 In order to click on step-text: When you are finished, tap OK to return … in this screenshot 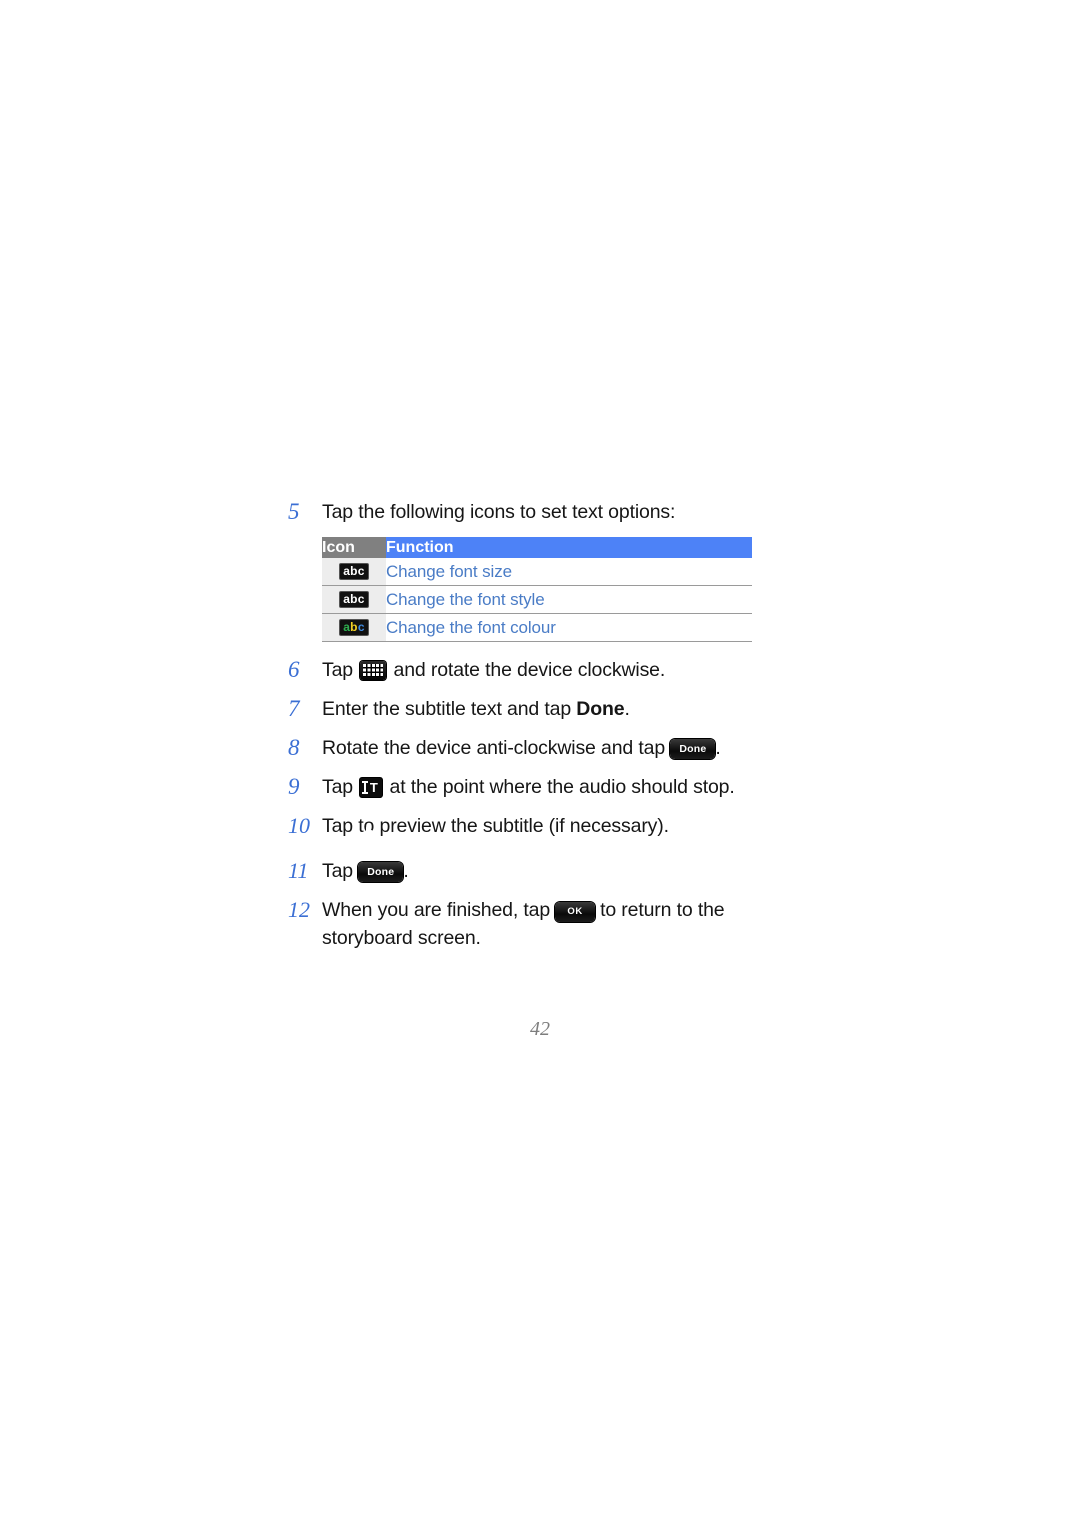, I will do `click(565, 924)`.